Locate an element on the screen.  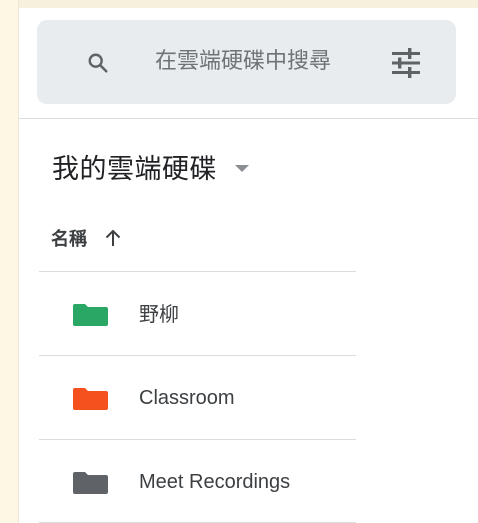
file-row-meet-recordings: Meet Recordings is located at coordinates (197, 481).